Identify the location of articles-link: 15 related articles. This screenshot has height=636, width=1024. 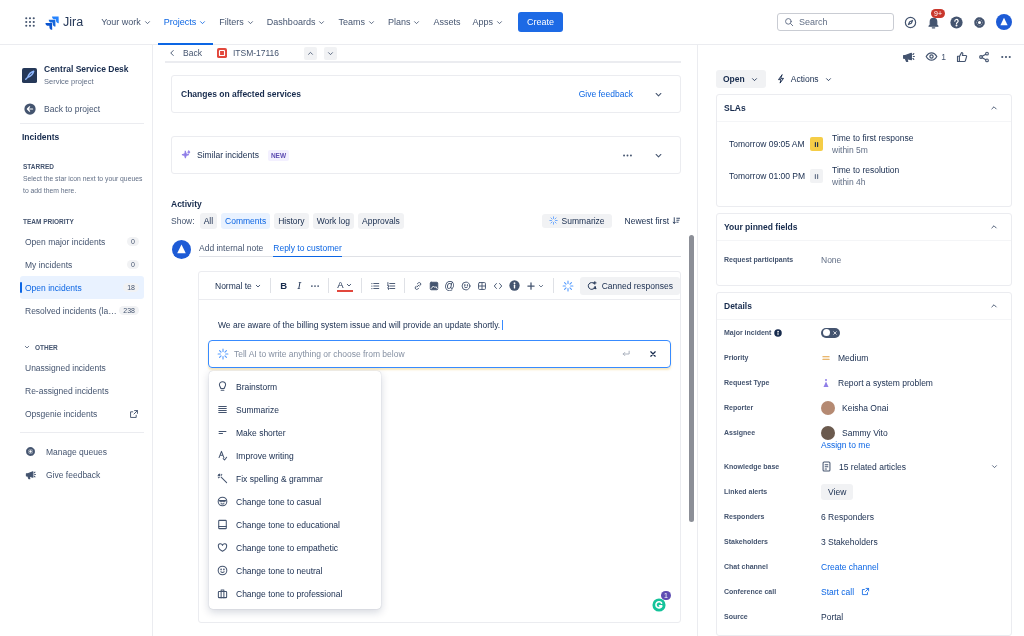
(873, 466).